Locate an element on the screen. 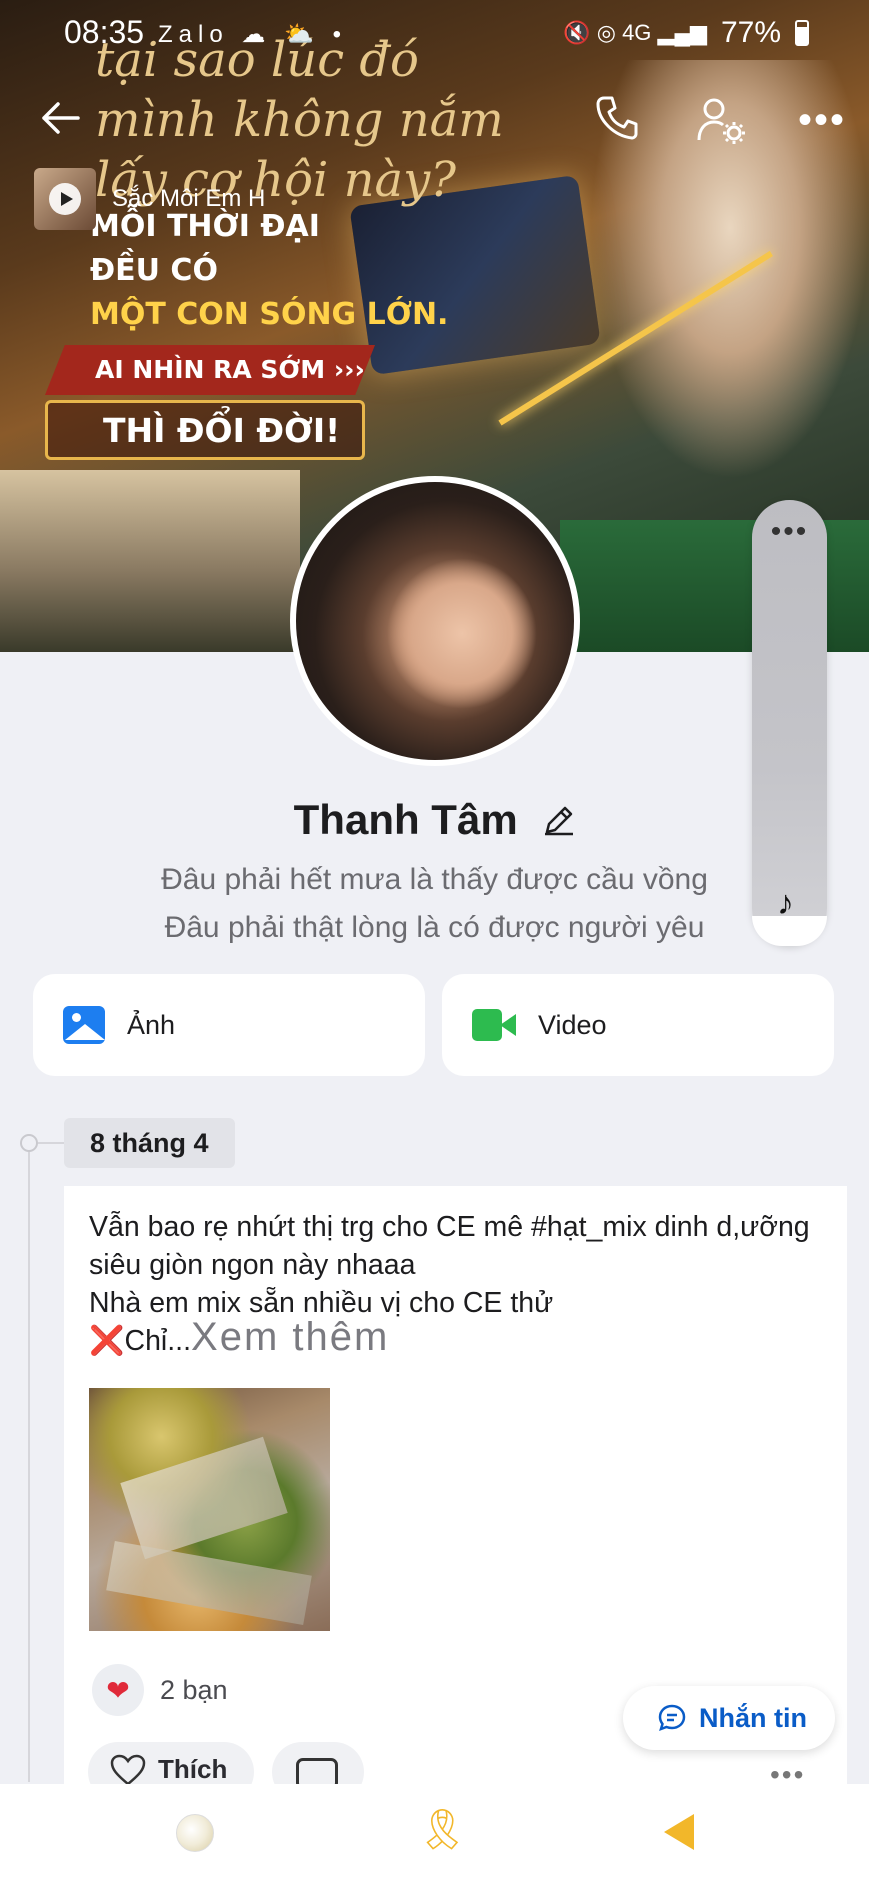 This screenshot has height=1884, width=869. timeline-date: 8 tháng 4 is located at coordinates (149, 1143).